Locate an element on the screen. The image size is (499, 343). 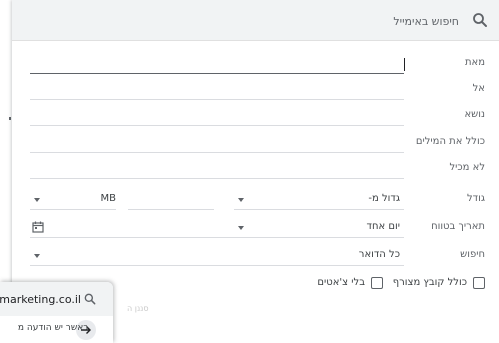
not-has-field is located at coordinates (217, 169).